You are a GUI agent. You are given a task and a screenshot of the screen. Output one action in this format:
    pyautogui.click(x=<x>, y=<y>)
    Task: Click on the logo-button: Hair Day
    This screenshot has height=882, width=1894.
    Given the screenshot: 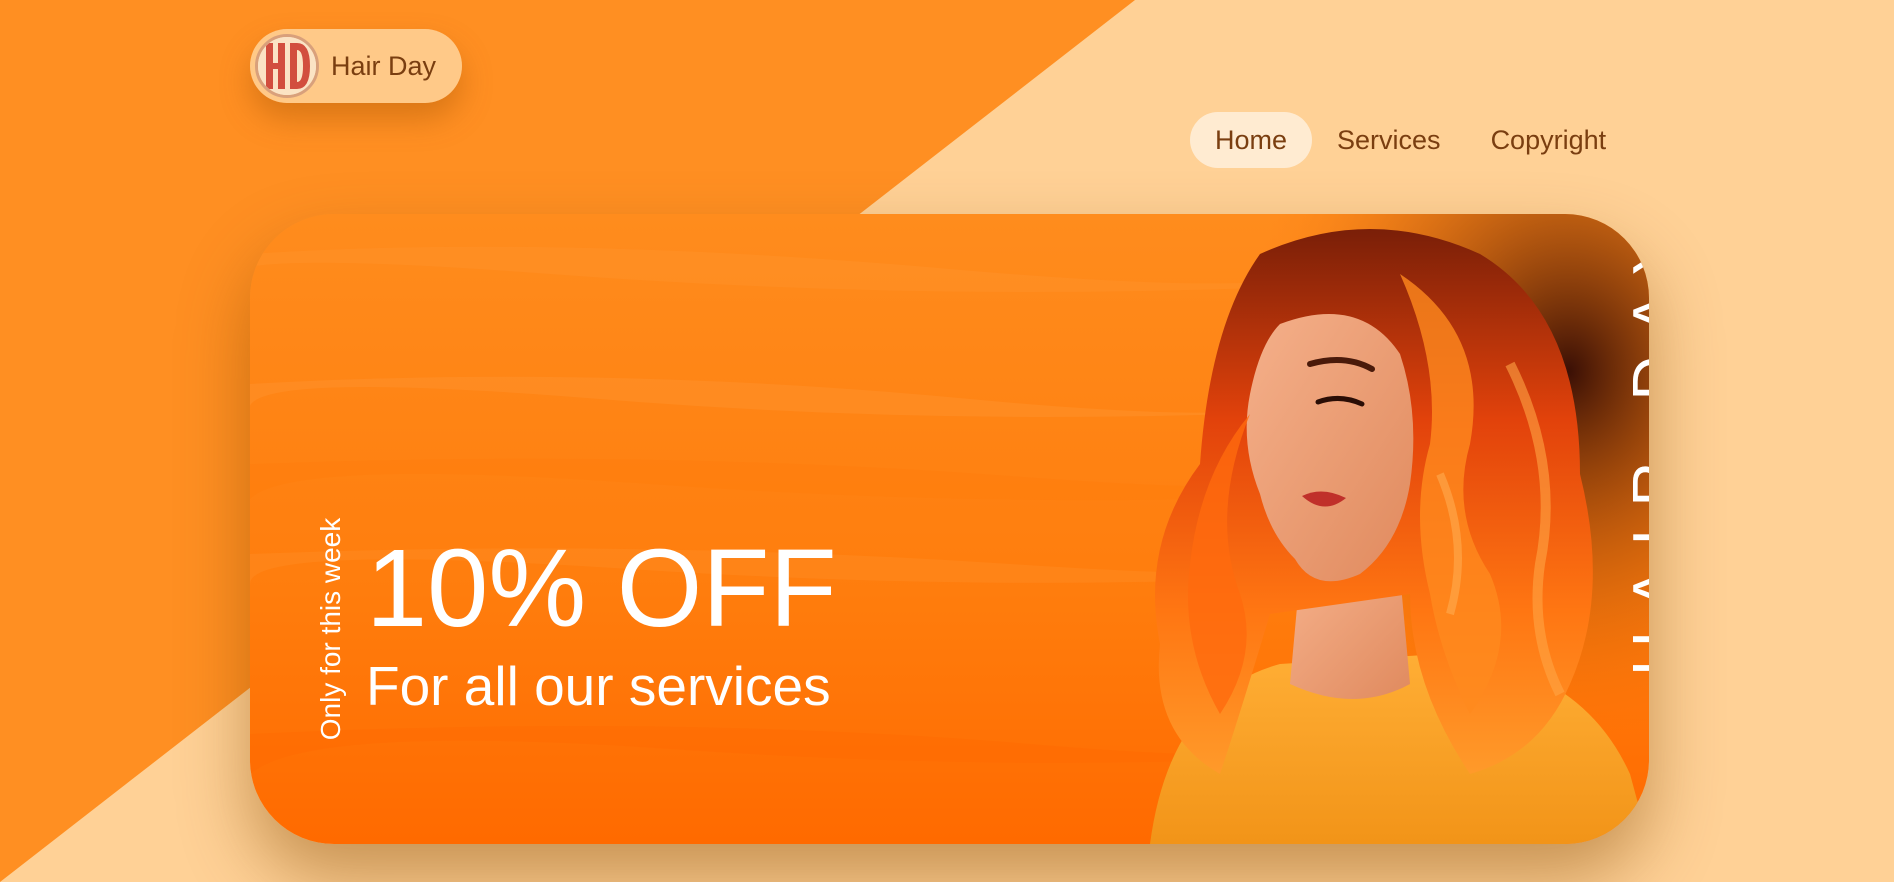 What is the action you would take?
    pyautogui.click(x=356, y=66)
    